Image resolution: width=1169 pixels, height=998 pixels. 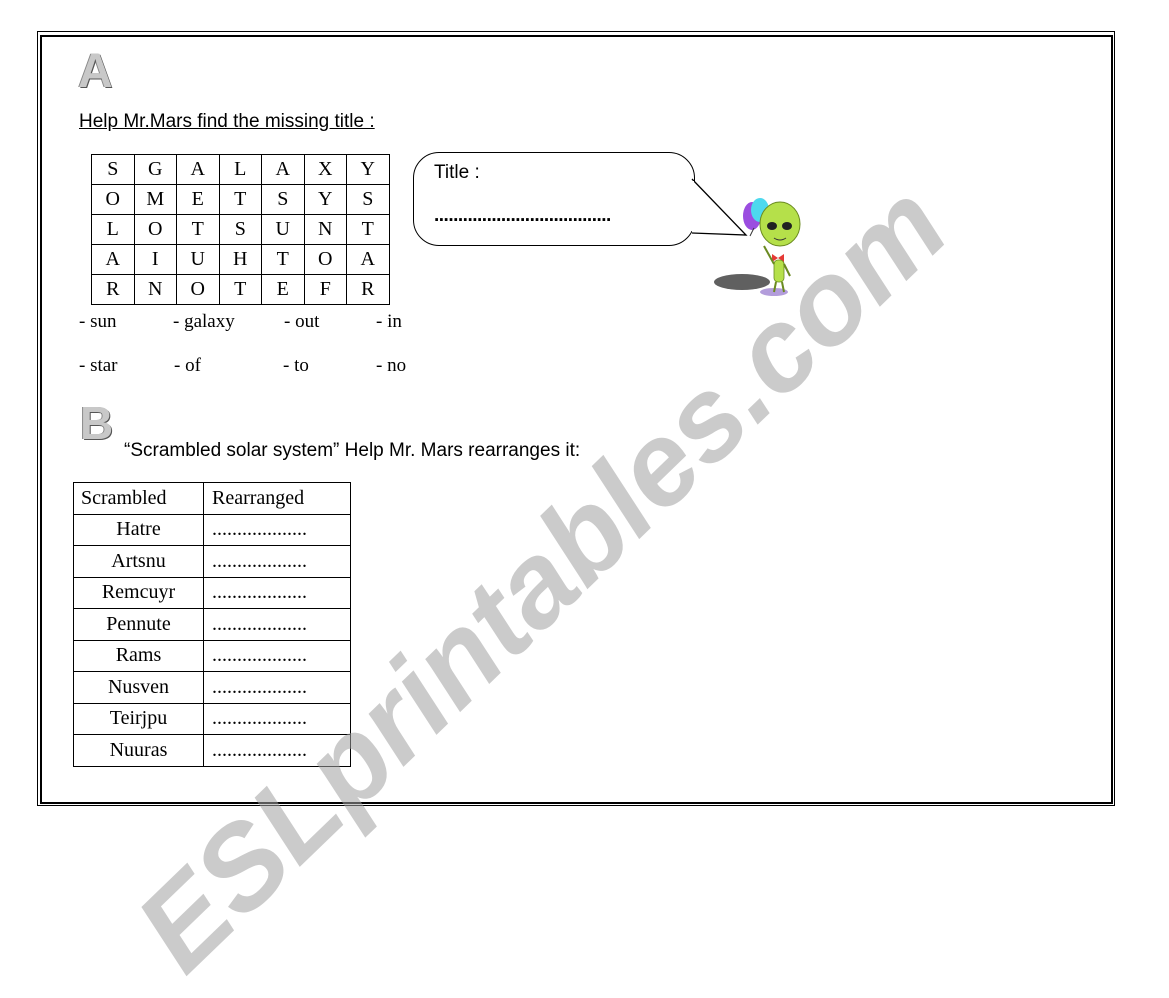 What do you see at coordinates (97, 423) in the screenshot?
I see `section-b-letter: B` at bounding box center [97, 423].